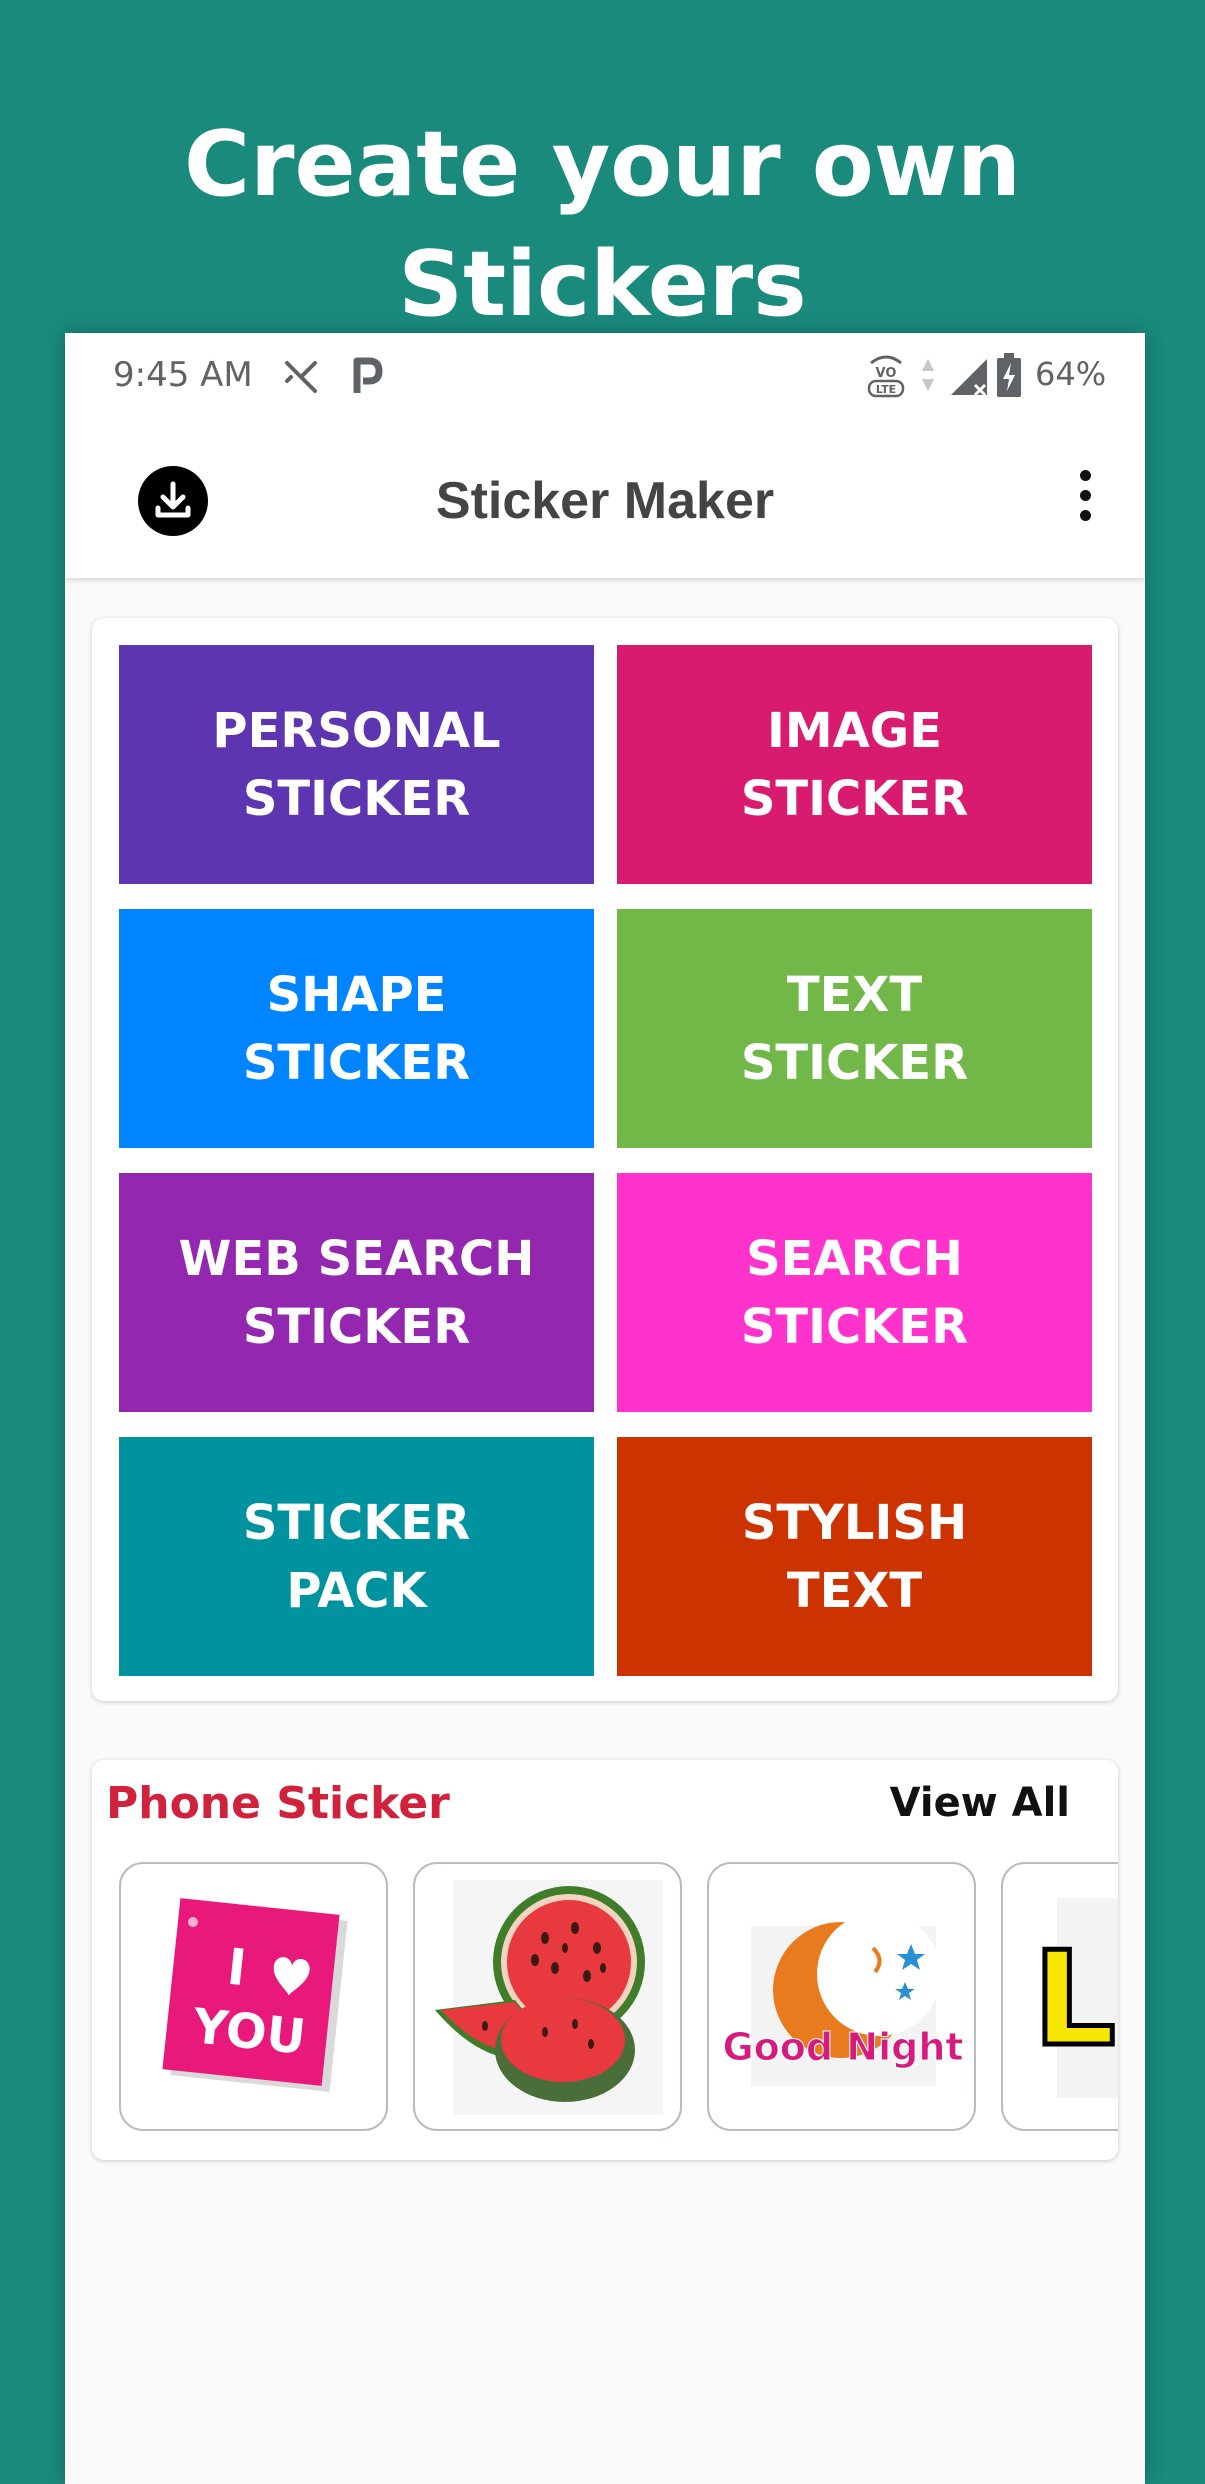 The height and width of the screenshot is (2484, 1205). I want to click on i-love-you-sticker-image: I YOU, so click(255, 1995).